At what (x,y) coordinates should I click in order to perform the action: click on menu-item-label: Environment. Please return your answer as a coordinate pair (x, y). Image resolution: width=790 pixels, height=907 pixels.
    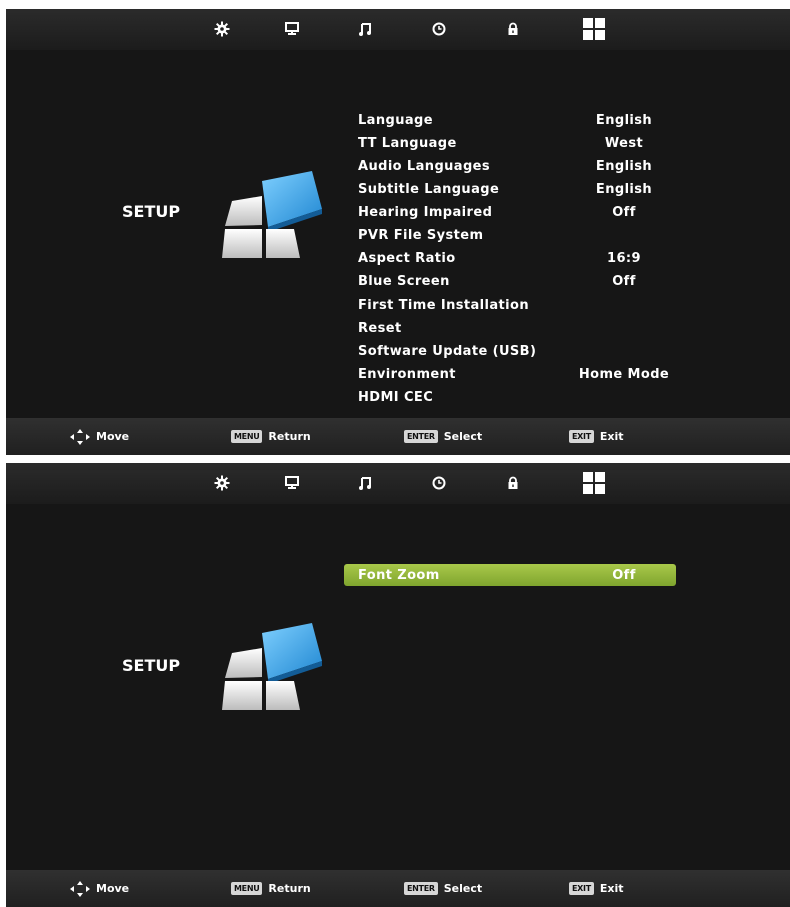
    Looking at the image, I should click on (407, 374).